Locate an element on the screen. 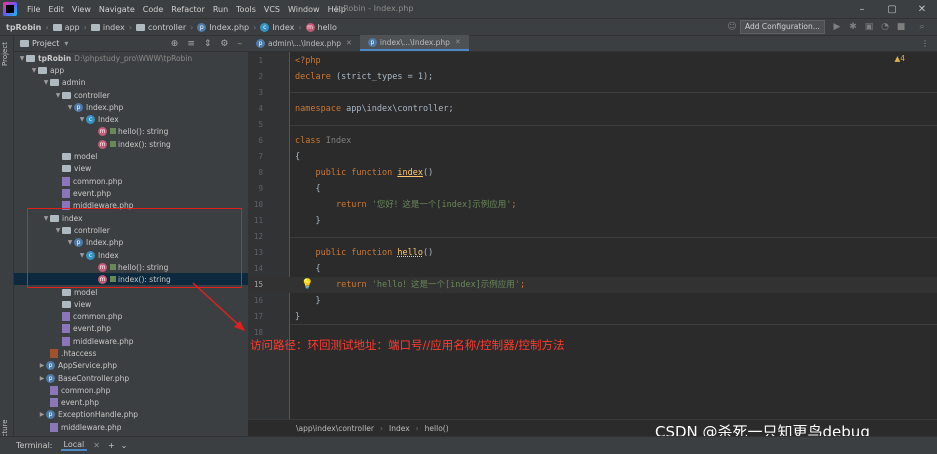 Image resolution: width=937 pixels, height=454 pixels. code-keyword: namespace is located at coordinates (318, 109).